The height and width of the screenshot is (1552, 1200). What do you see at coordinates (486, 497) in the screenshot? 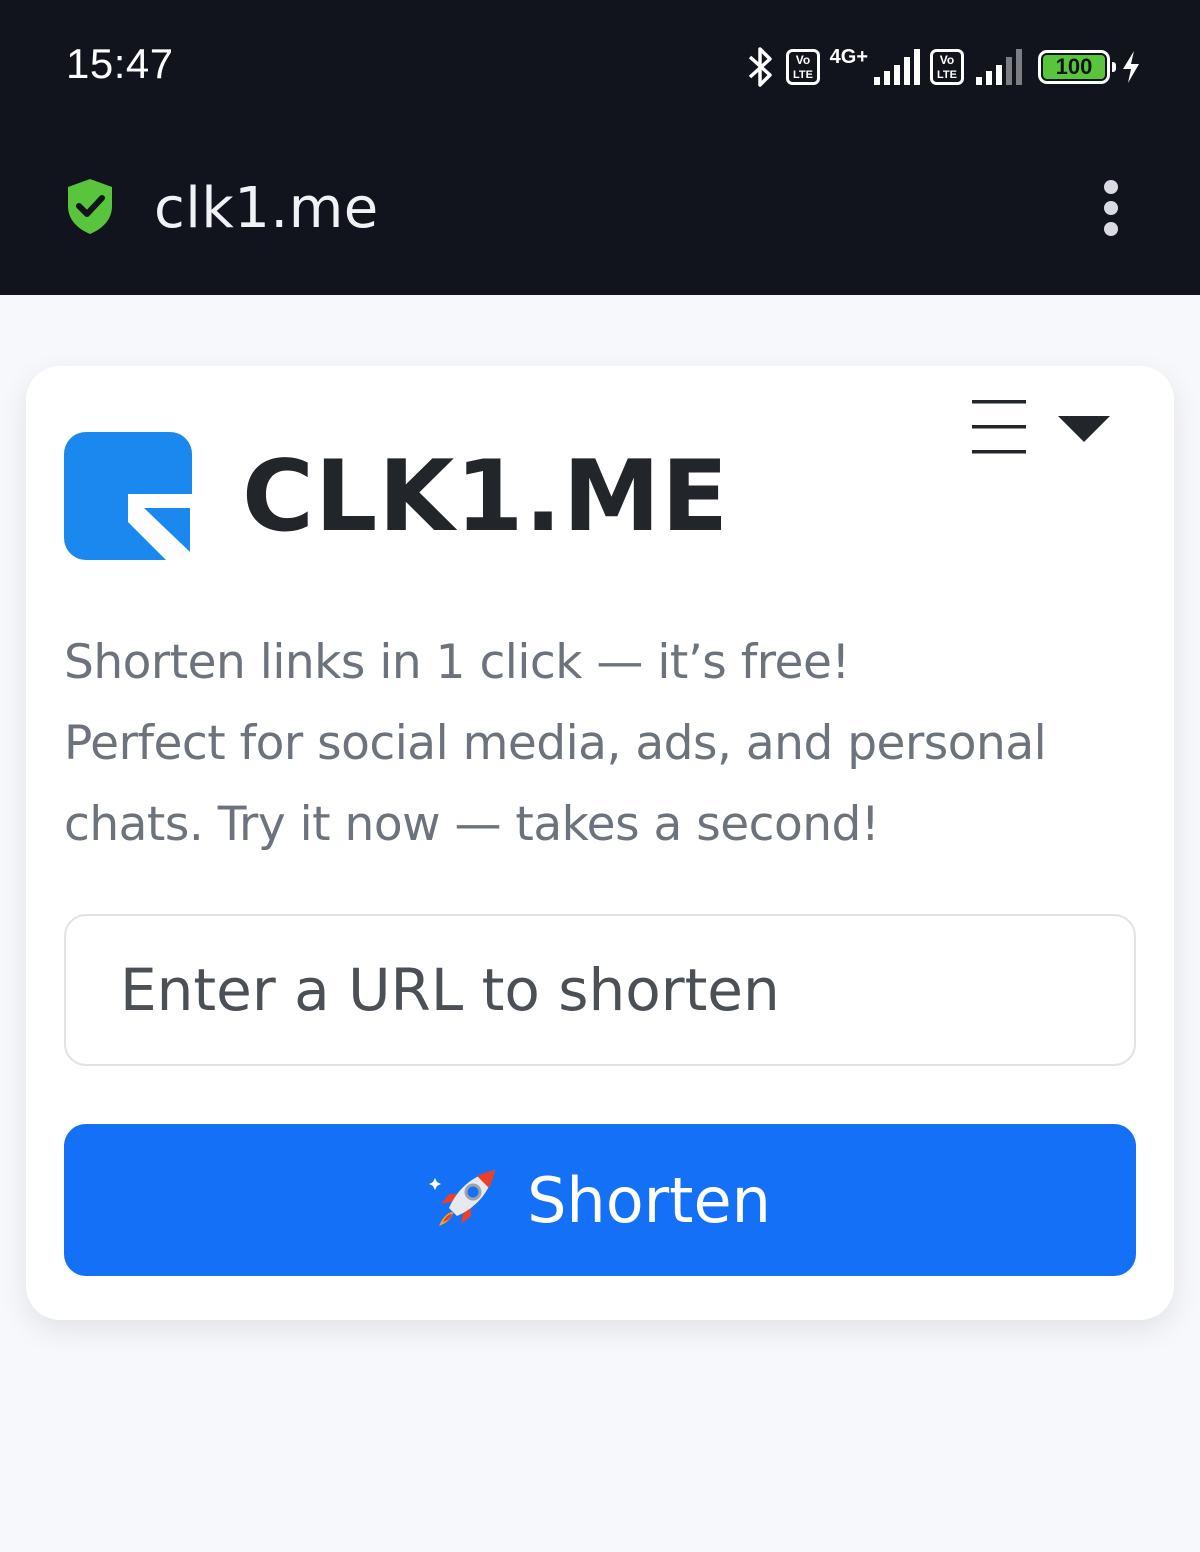
I see `brand-title: CLK1.ME` at bounding box center [486, 497].